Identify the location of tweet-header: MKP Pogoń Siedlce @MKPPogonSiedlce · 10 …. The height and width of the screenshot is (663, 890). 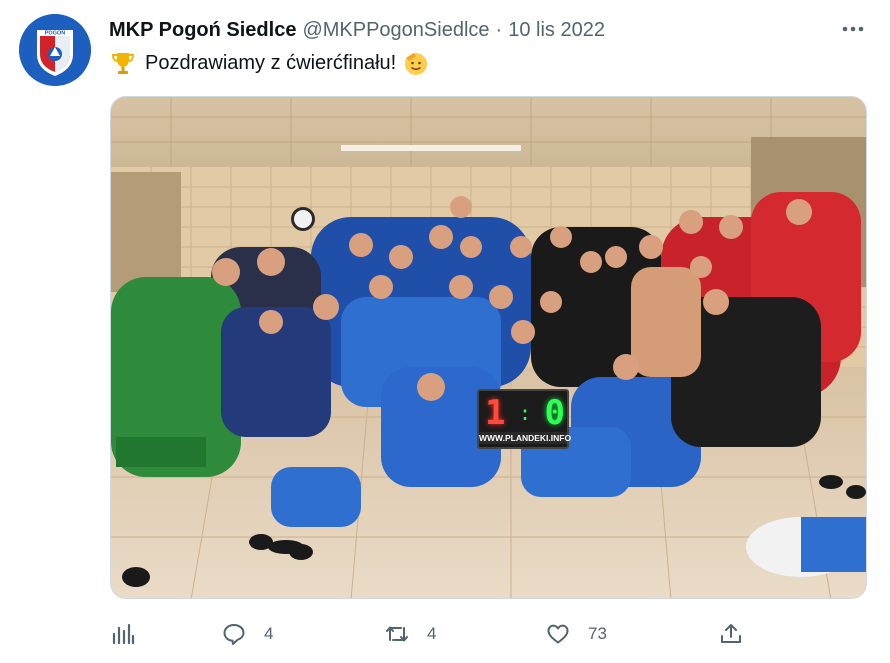
(357, 30).